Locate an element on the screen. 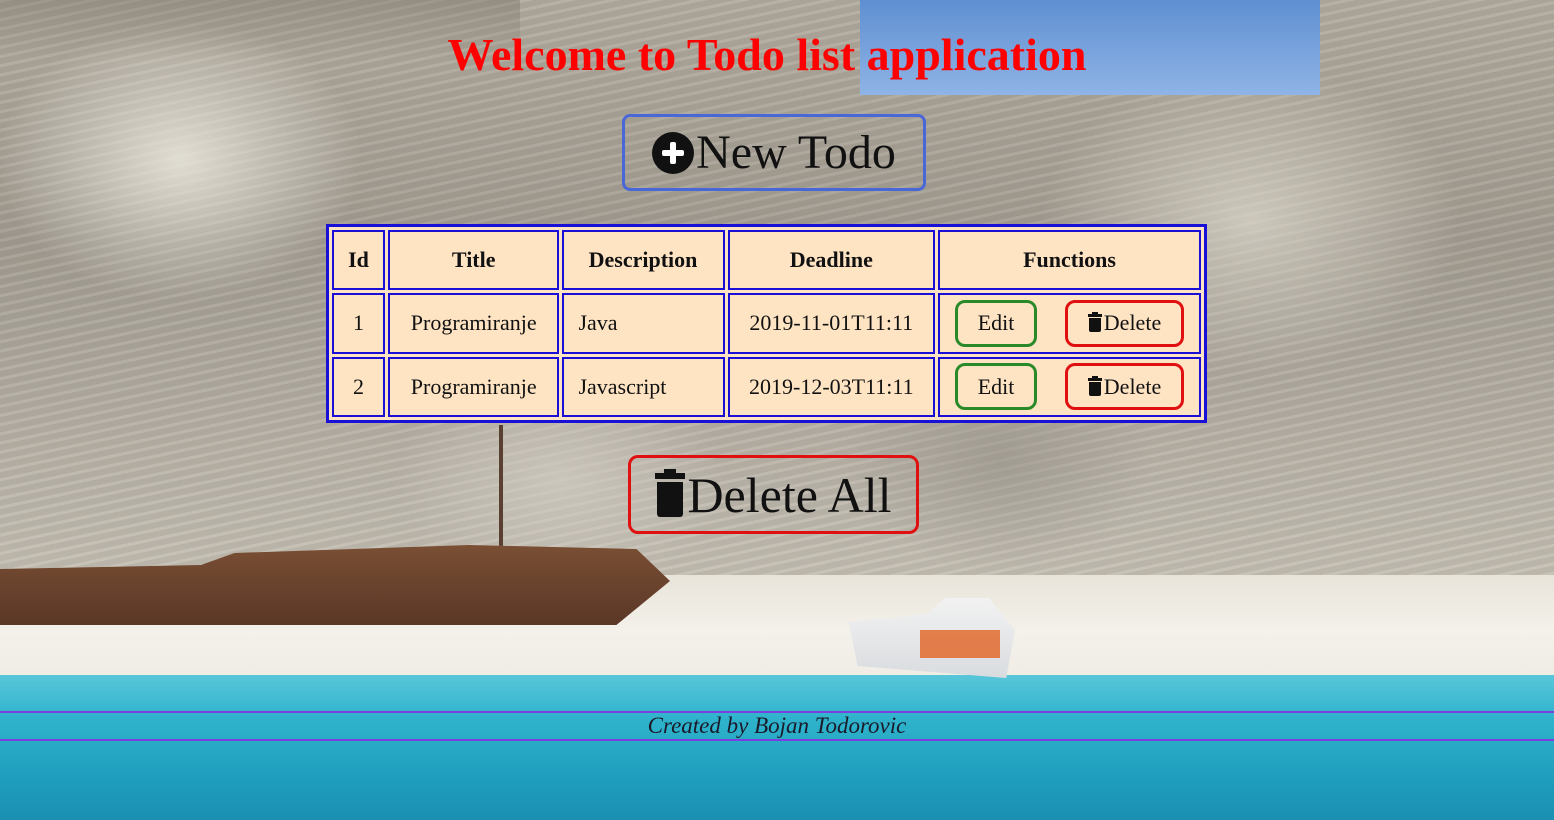  column-header-functions: Functions is located at coordinates (1069, 260).